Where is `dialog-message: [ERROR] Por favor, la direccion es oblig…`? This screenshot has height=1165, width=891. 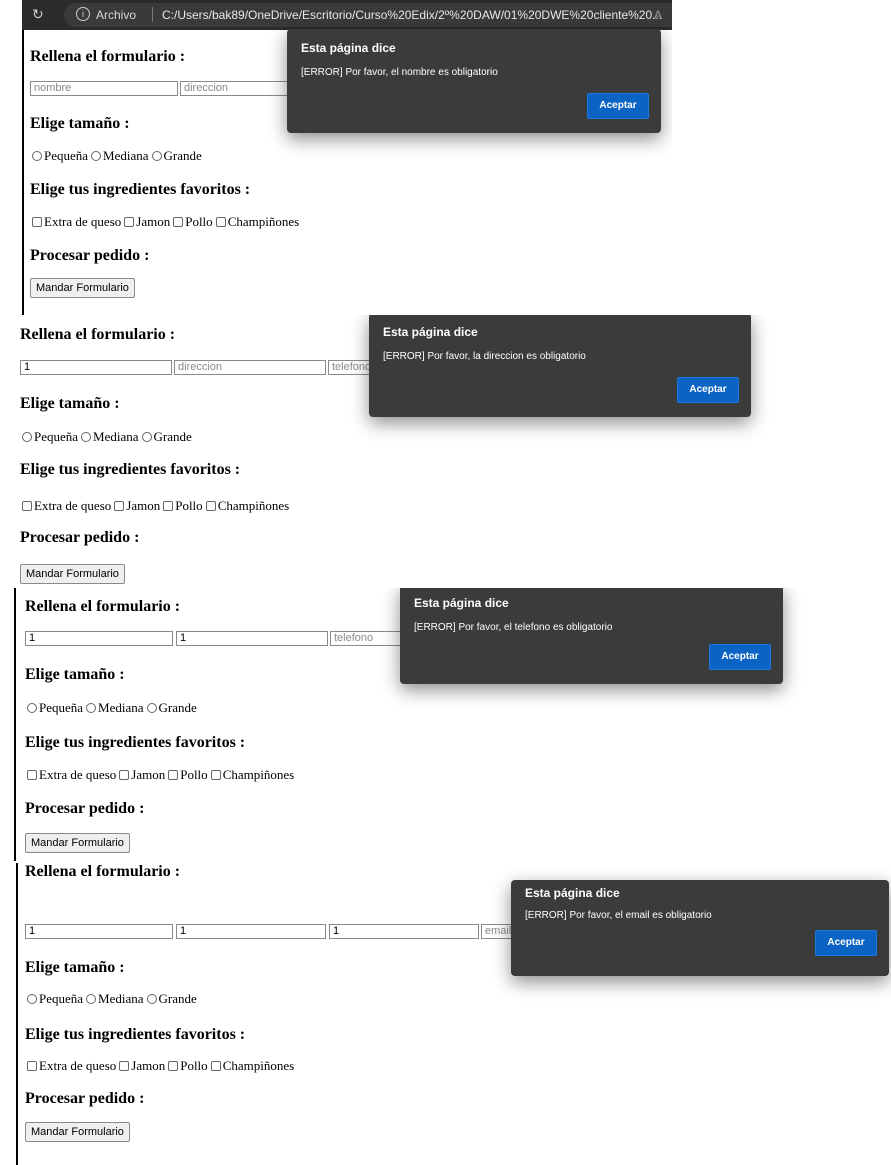 dialog-message: [ERROR] Por favor, la direccion es oblig… is located at coordinates (484, 356).